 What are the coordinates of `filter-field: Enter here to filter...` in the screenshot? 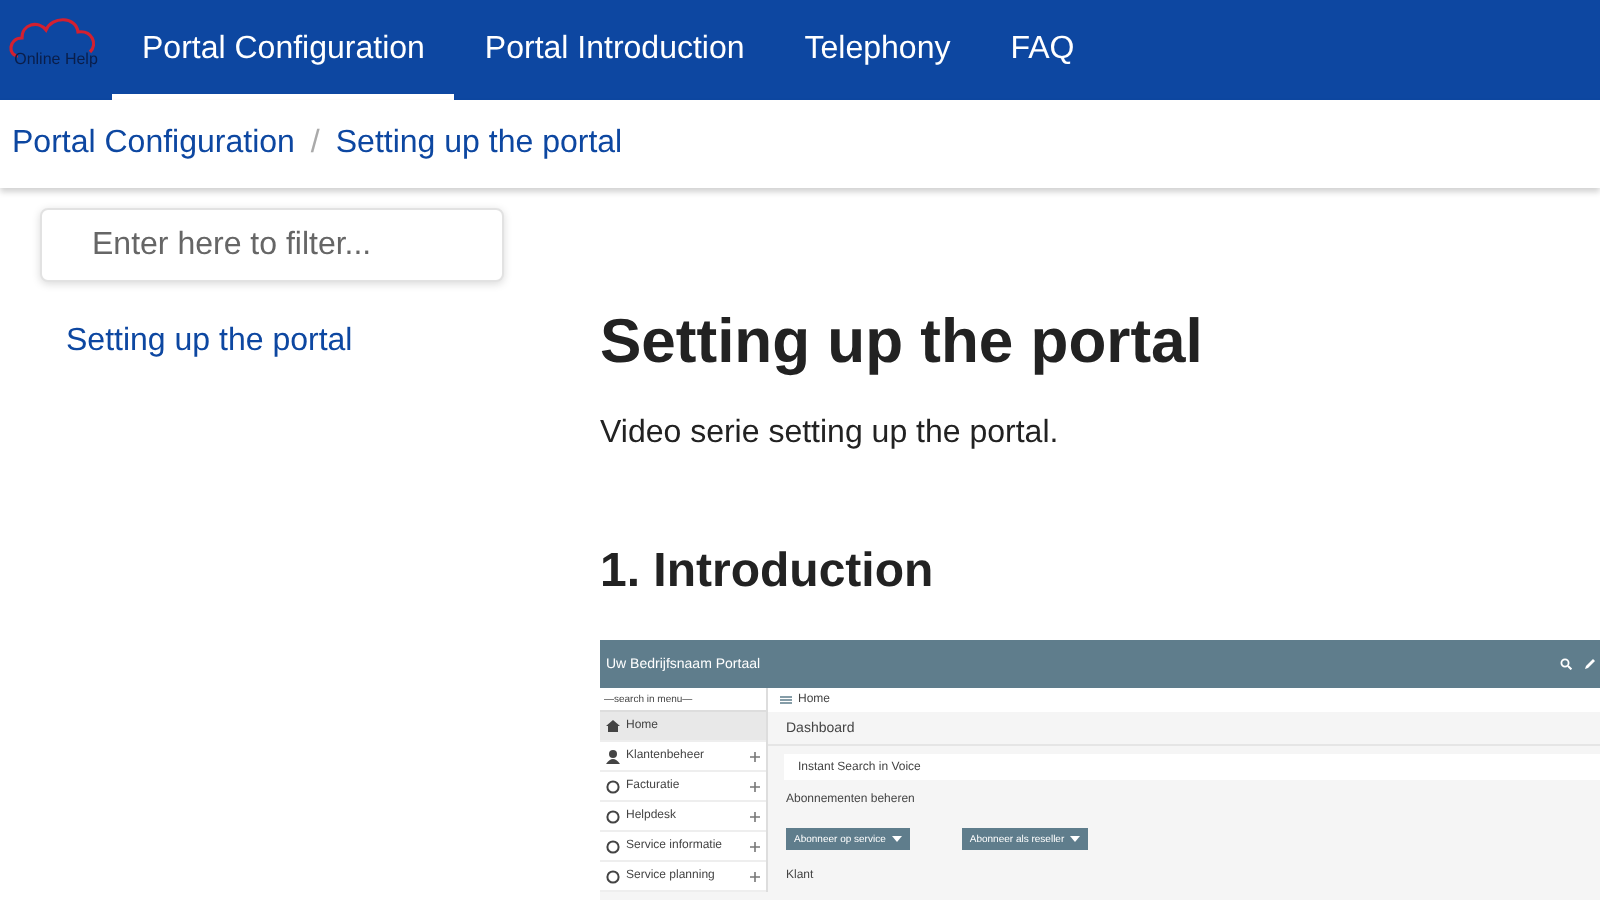 It's located at (272, 245).